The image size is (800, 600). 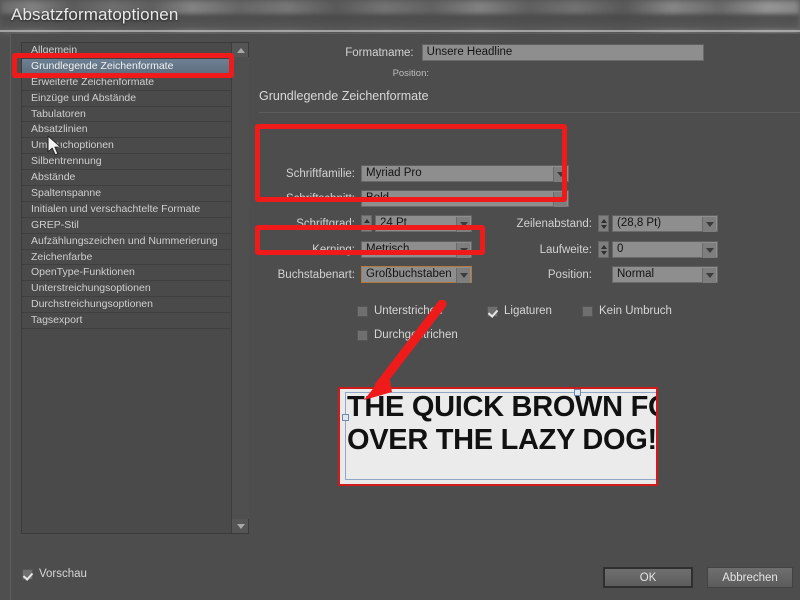 I want to click on checkbox-unterstrichen: Unterstrichen, so click(x=399, y=311).